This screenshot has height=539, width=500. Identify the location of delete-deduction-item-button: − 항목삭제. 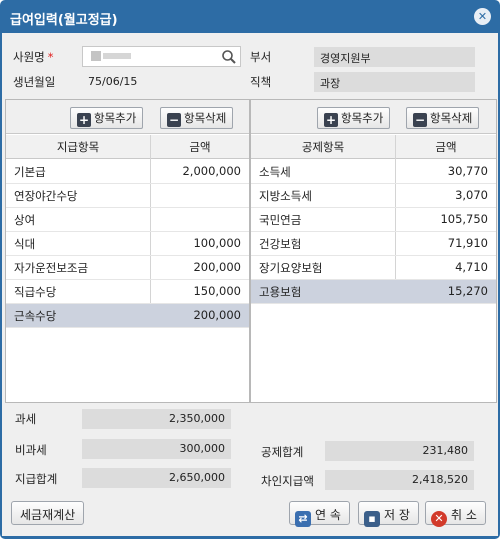
(443, 118).